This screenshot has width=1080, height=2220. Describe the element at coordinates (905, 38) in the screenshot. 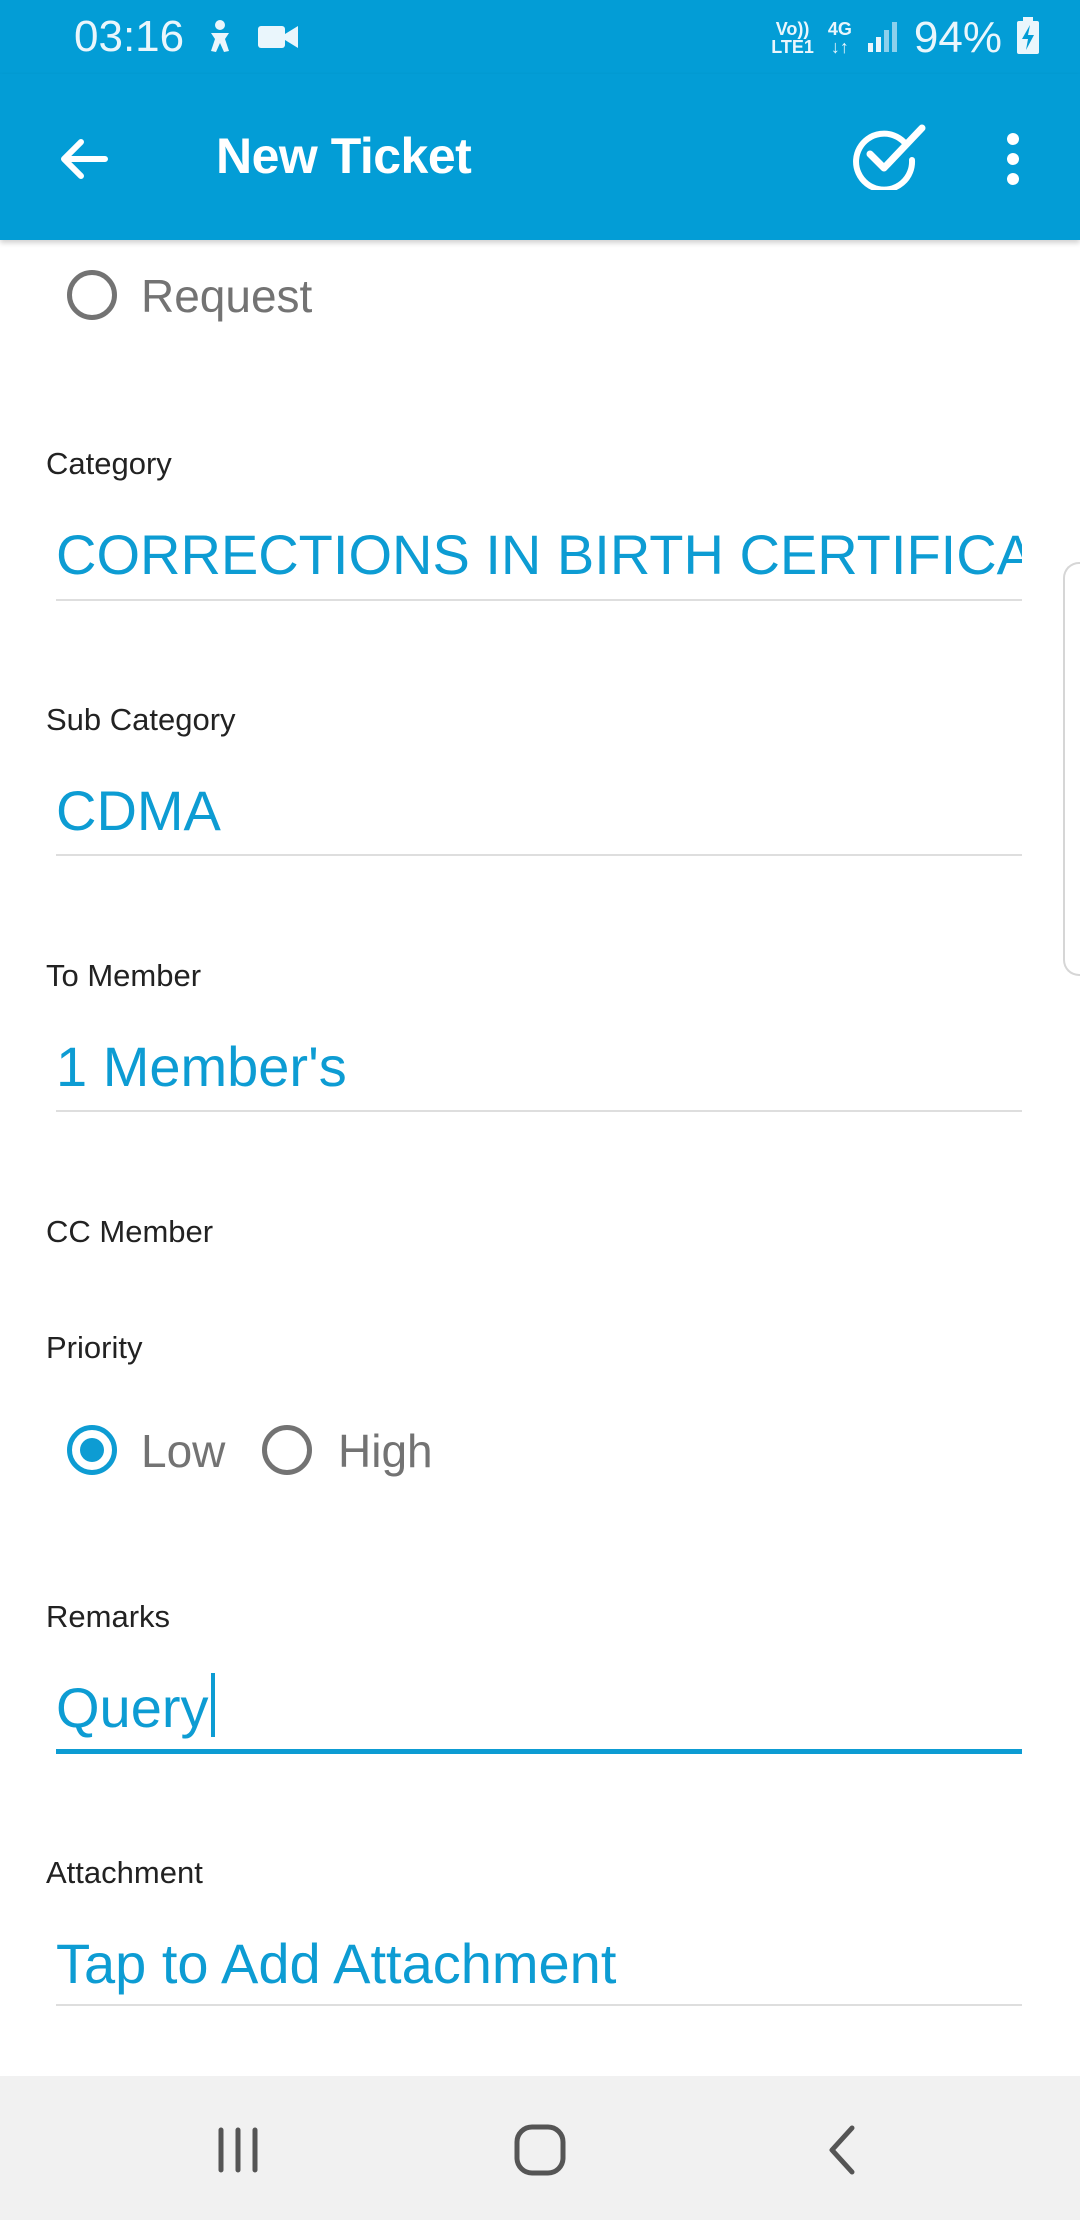

I see `status-system-icons: Vo)) LTE1 4G ↓↑ 94%` at that location.